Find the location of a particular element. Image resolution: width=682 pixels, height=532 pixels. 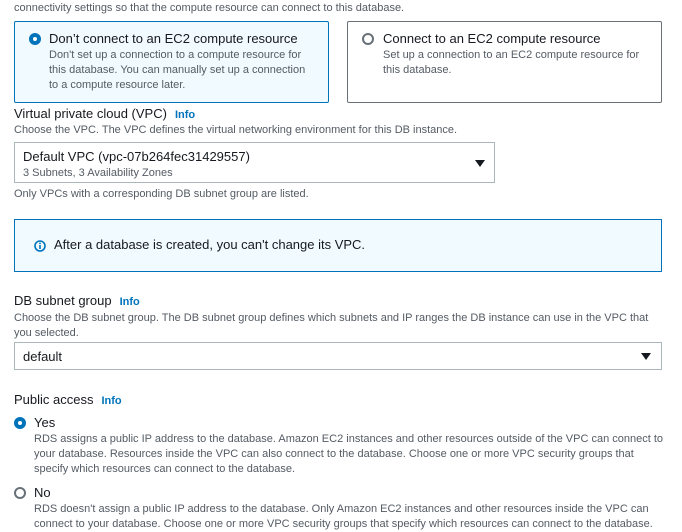

subnet-info-link: Info is located at coordinates (130, 302).